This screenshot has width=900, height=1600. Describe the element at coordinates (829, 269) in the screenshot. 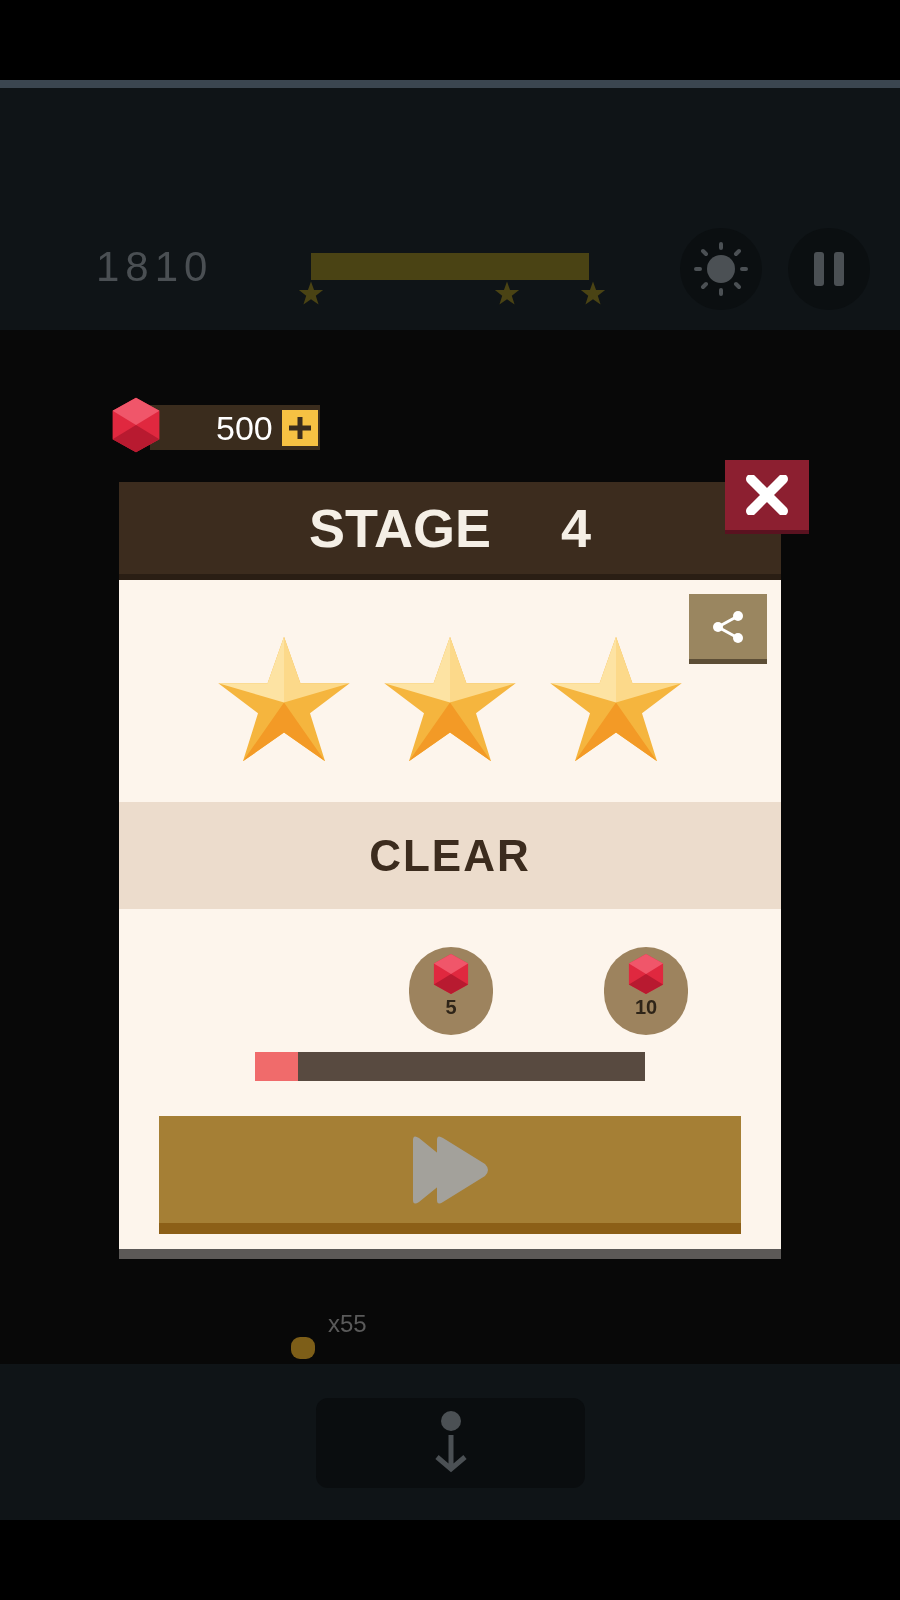

I see `pause-icon` at that location.